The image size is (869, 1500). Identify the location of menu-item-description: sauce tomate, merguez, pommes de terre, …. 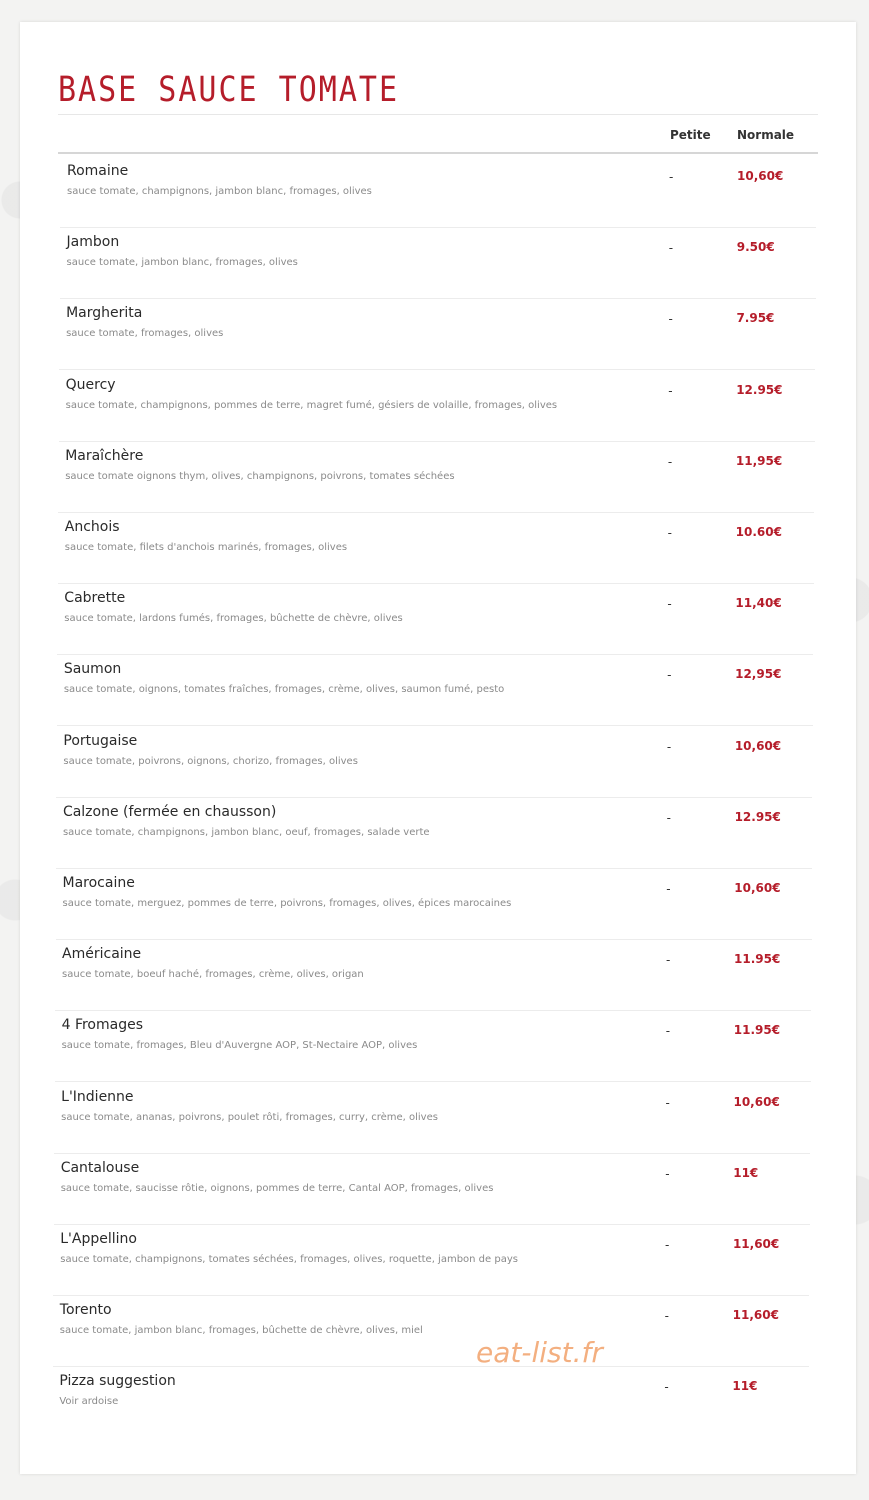
(287, 903).